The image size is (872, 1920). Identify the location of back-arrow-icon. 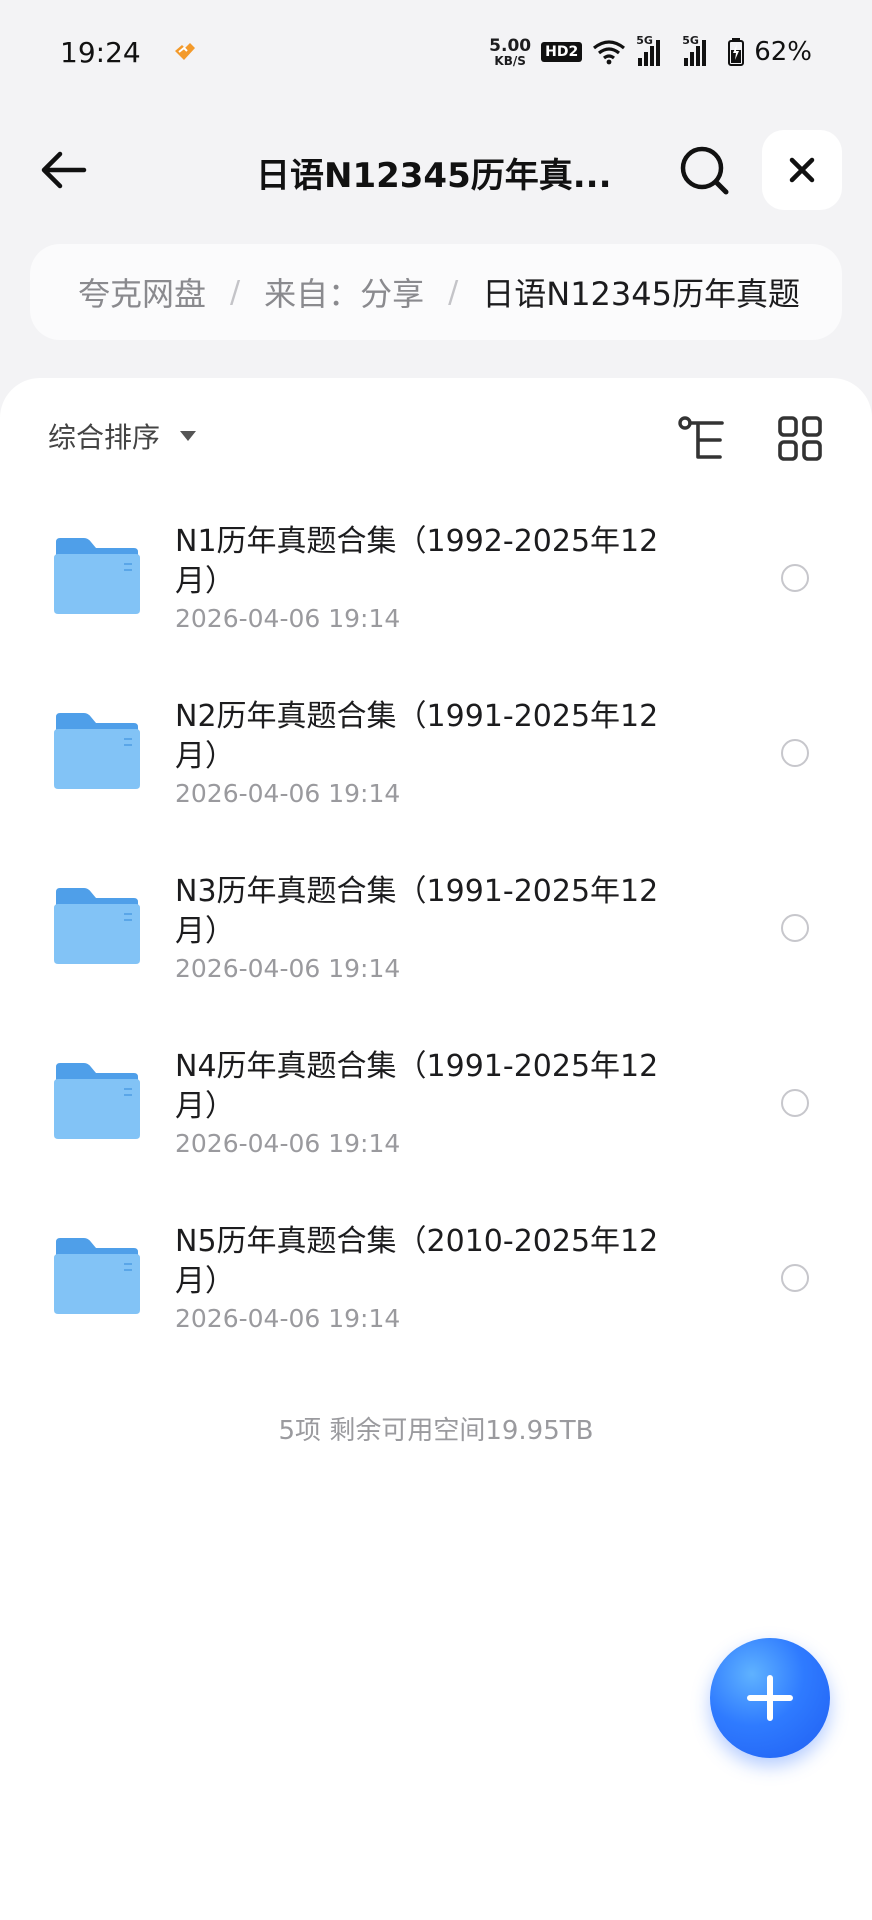
(64, 170).